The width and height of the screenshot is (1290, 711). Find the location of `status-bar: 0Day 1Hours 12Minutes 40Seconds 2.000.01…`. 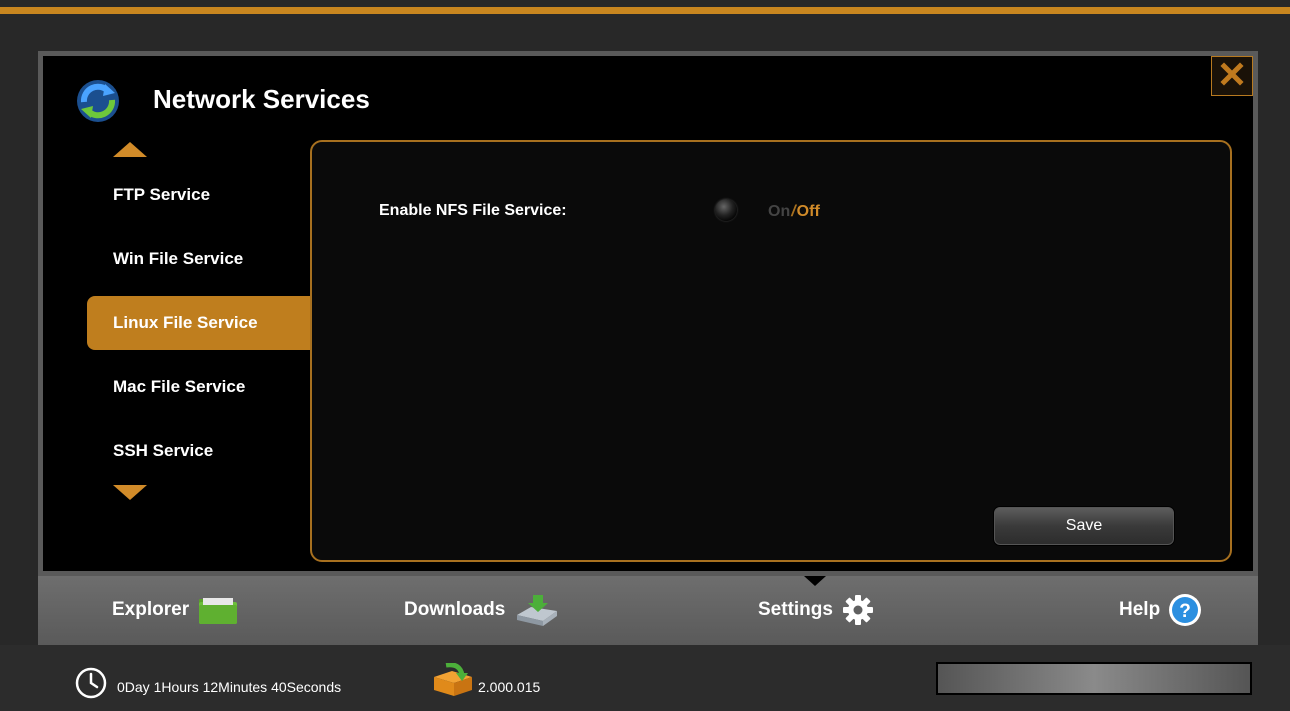

status-bar: 0Day 1Hours 12Minutes 40Seconds 2.000.01… is located at coordinates (645, 678).